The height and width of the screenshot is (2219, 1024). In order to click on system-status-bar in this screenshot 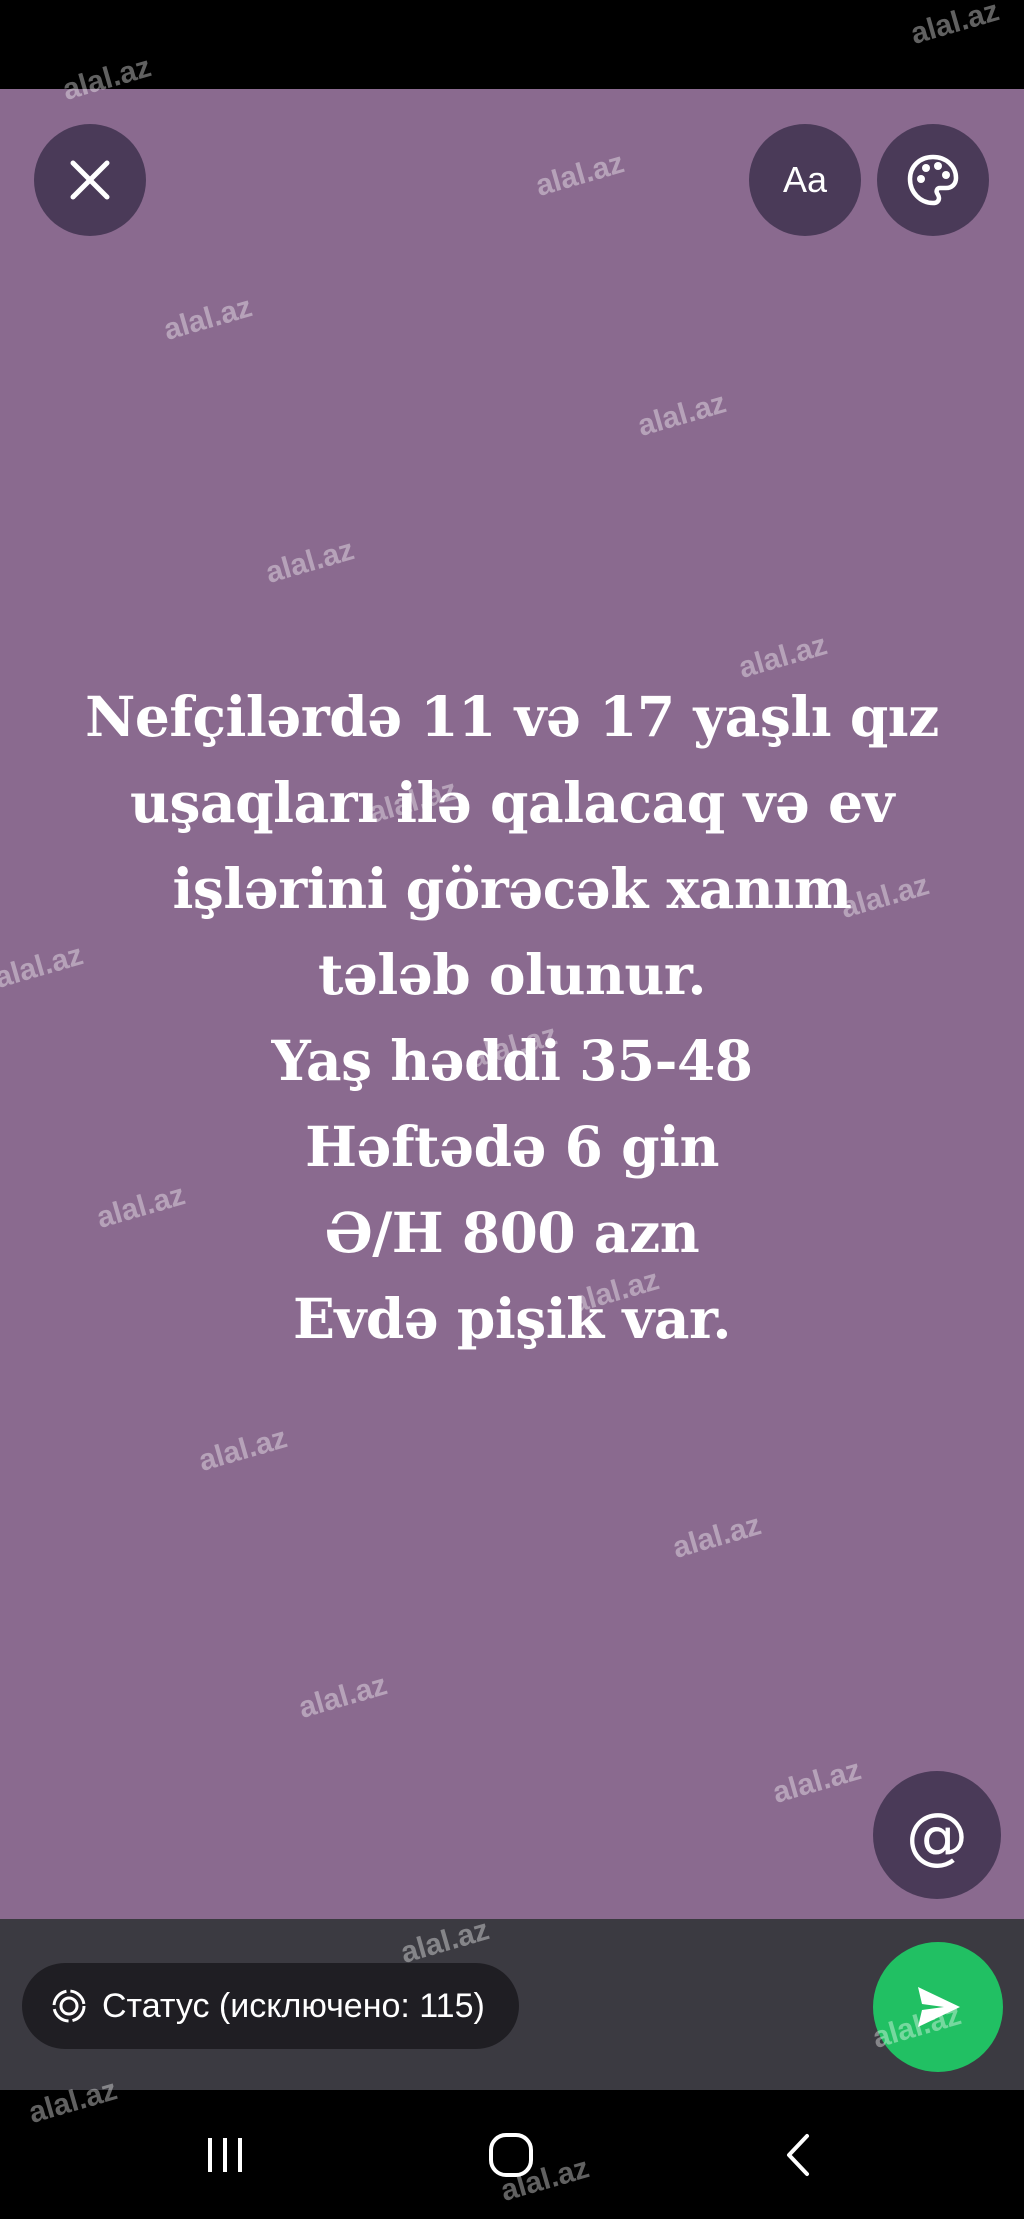, I will do `click(512, 44)`.